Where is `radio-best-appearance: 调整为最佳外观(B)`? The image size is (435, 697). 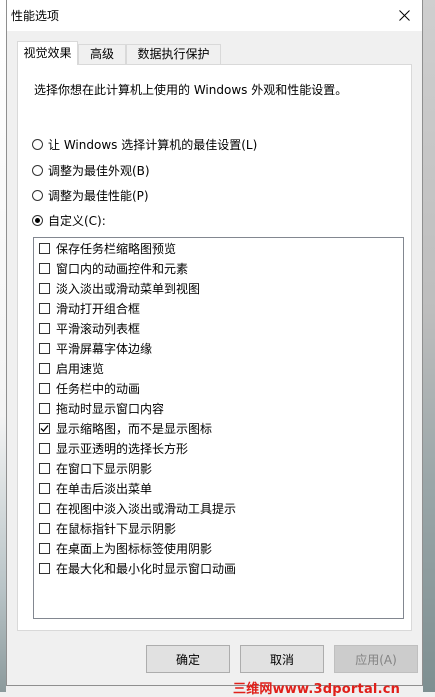 radio-best-appearance: 调整为最佳外观(B) is located at coordinates (91, 170).